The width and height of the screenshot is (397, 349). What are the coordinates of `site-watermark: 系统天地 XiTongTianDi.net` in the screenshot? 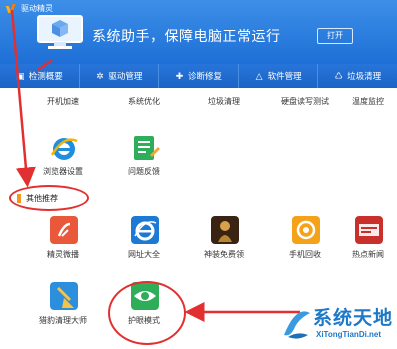 It's located at (337, 326).